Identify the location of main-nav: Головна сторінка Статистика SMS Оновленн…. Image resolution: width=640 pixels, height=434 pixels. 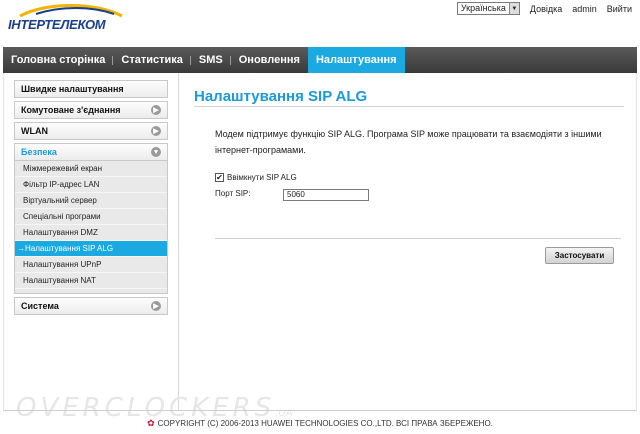
(320, 60).